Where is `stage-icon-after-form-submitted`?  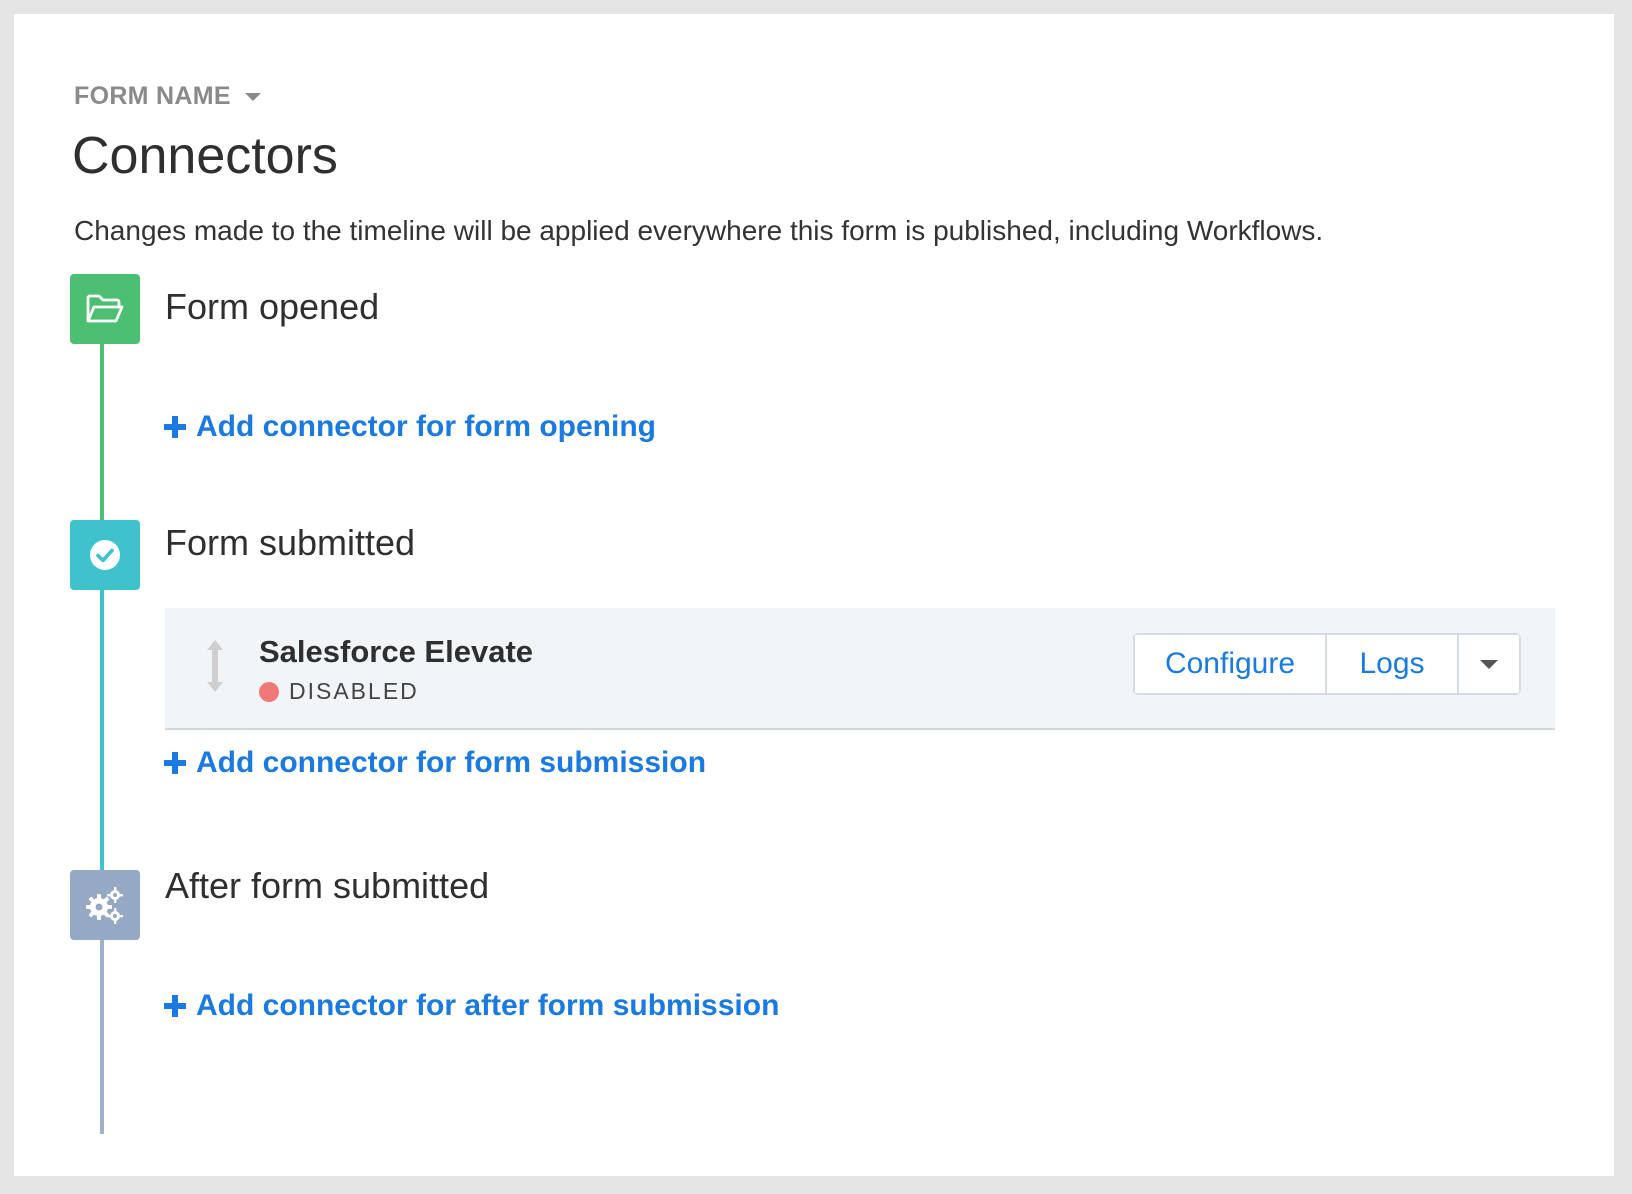 stage-icon-after-form-submitted is located at coordinates (105, 905).